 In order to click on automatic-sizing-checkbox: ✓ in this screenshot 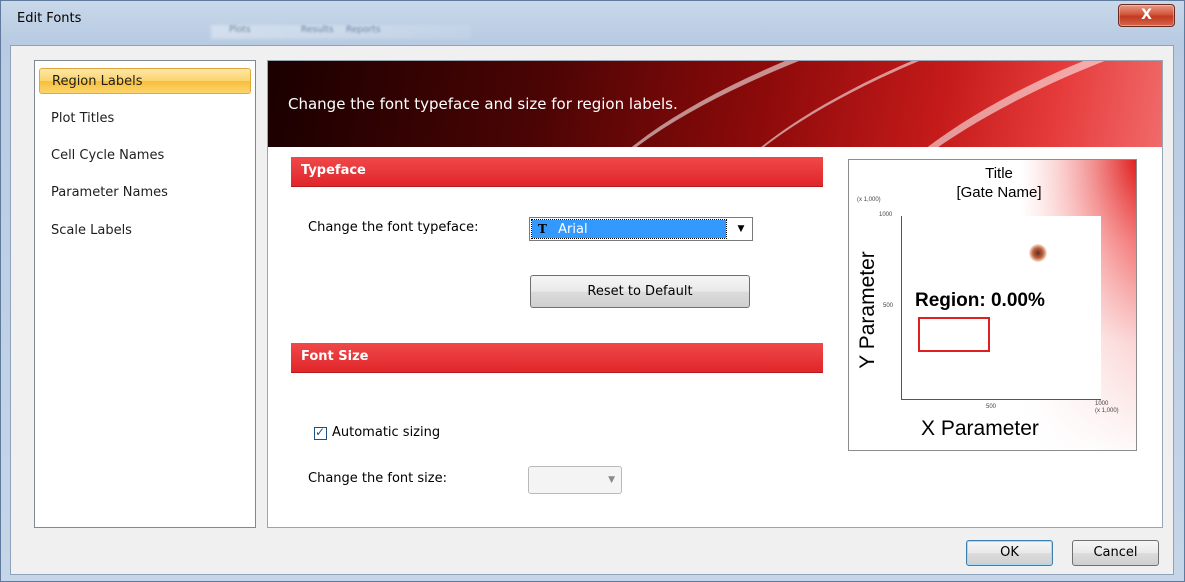, I will do `click(320, 432)`.